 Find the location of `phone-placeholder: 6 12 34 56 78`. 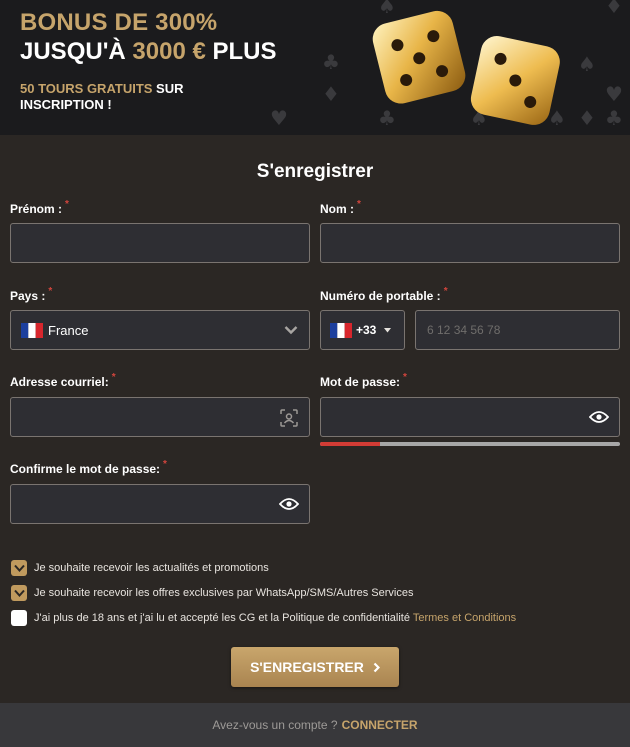

phone-placeholder: 6 12 34 56 78 is located at coordinates (464, 330).